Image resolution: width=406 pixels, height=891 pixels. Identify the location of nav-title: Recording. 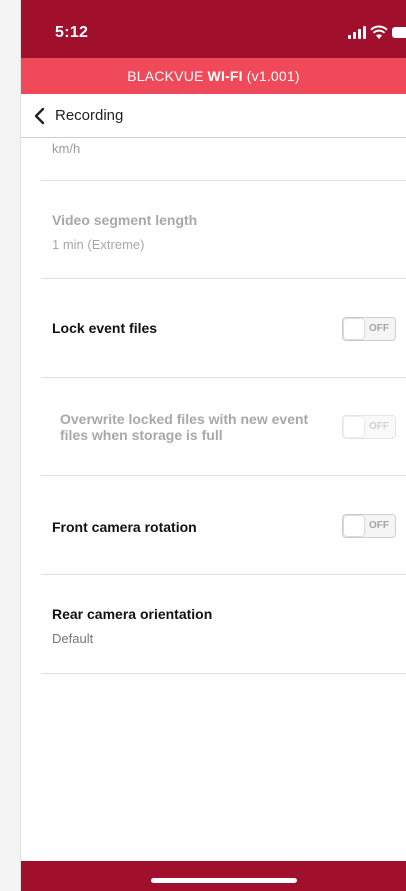
(89, 115).